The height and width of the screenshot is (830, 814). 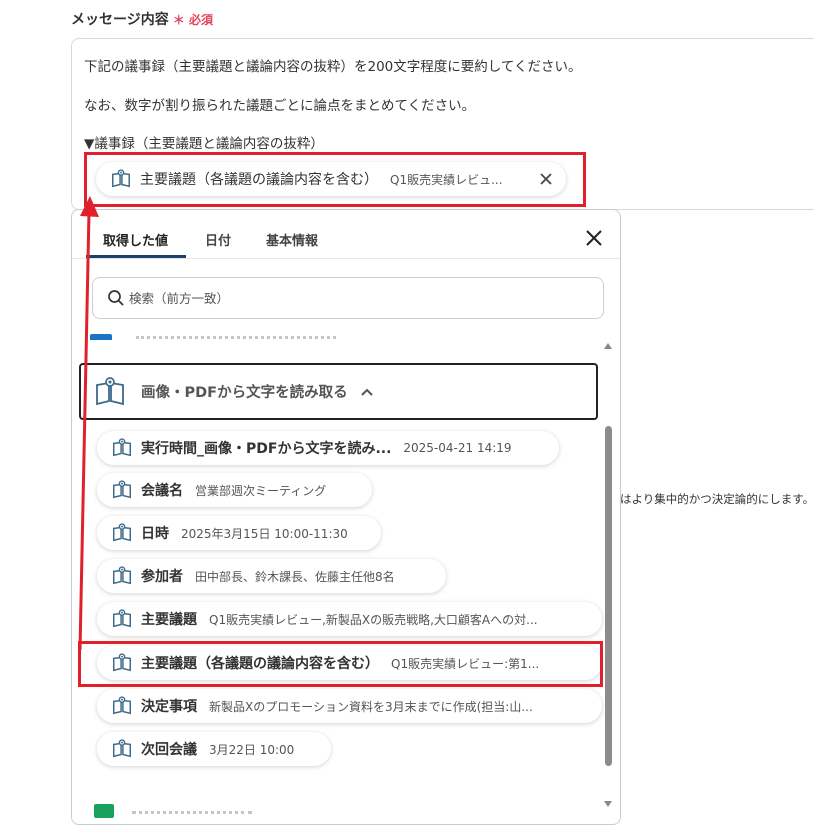 What do you see at coordinates (162, 577) in the screenshot?
I see `item-label: 参加者` at bounding box center [162, 577].